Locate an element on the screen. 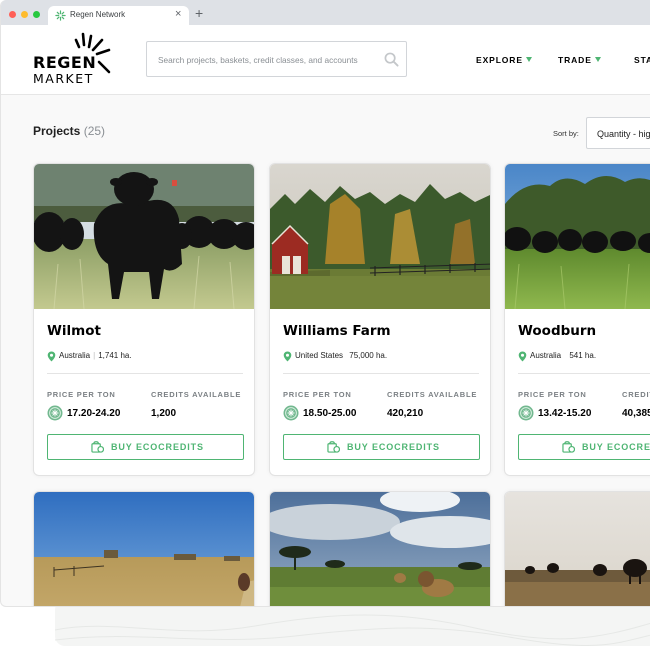 Image resolution: width=650 pixels, height=646 pixels. nav-trade: TRADE is located at coordinates (579, 60).